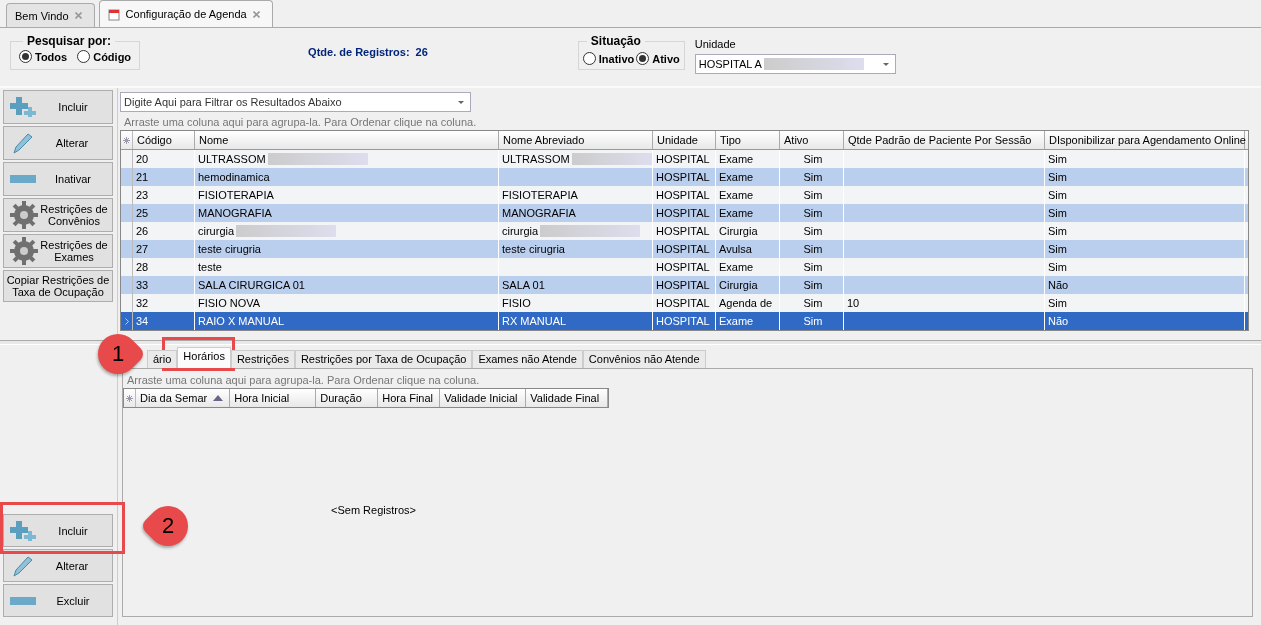  Describe the element at coordinates (112, 56) in the screenshot. I see `radio-label: Código` at that location.